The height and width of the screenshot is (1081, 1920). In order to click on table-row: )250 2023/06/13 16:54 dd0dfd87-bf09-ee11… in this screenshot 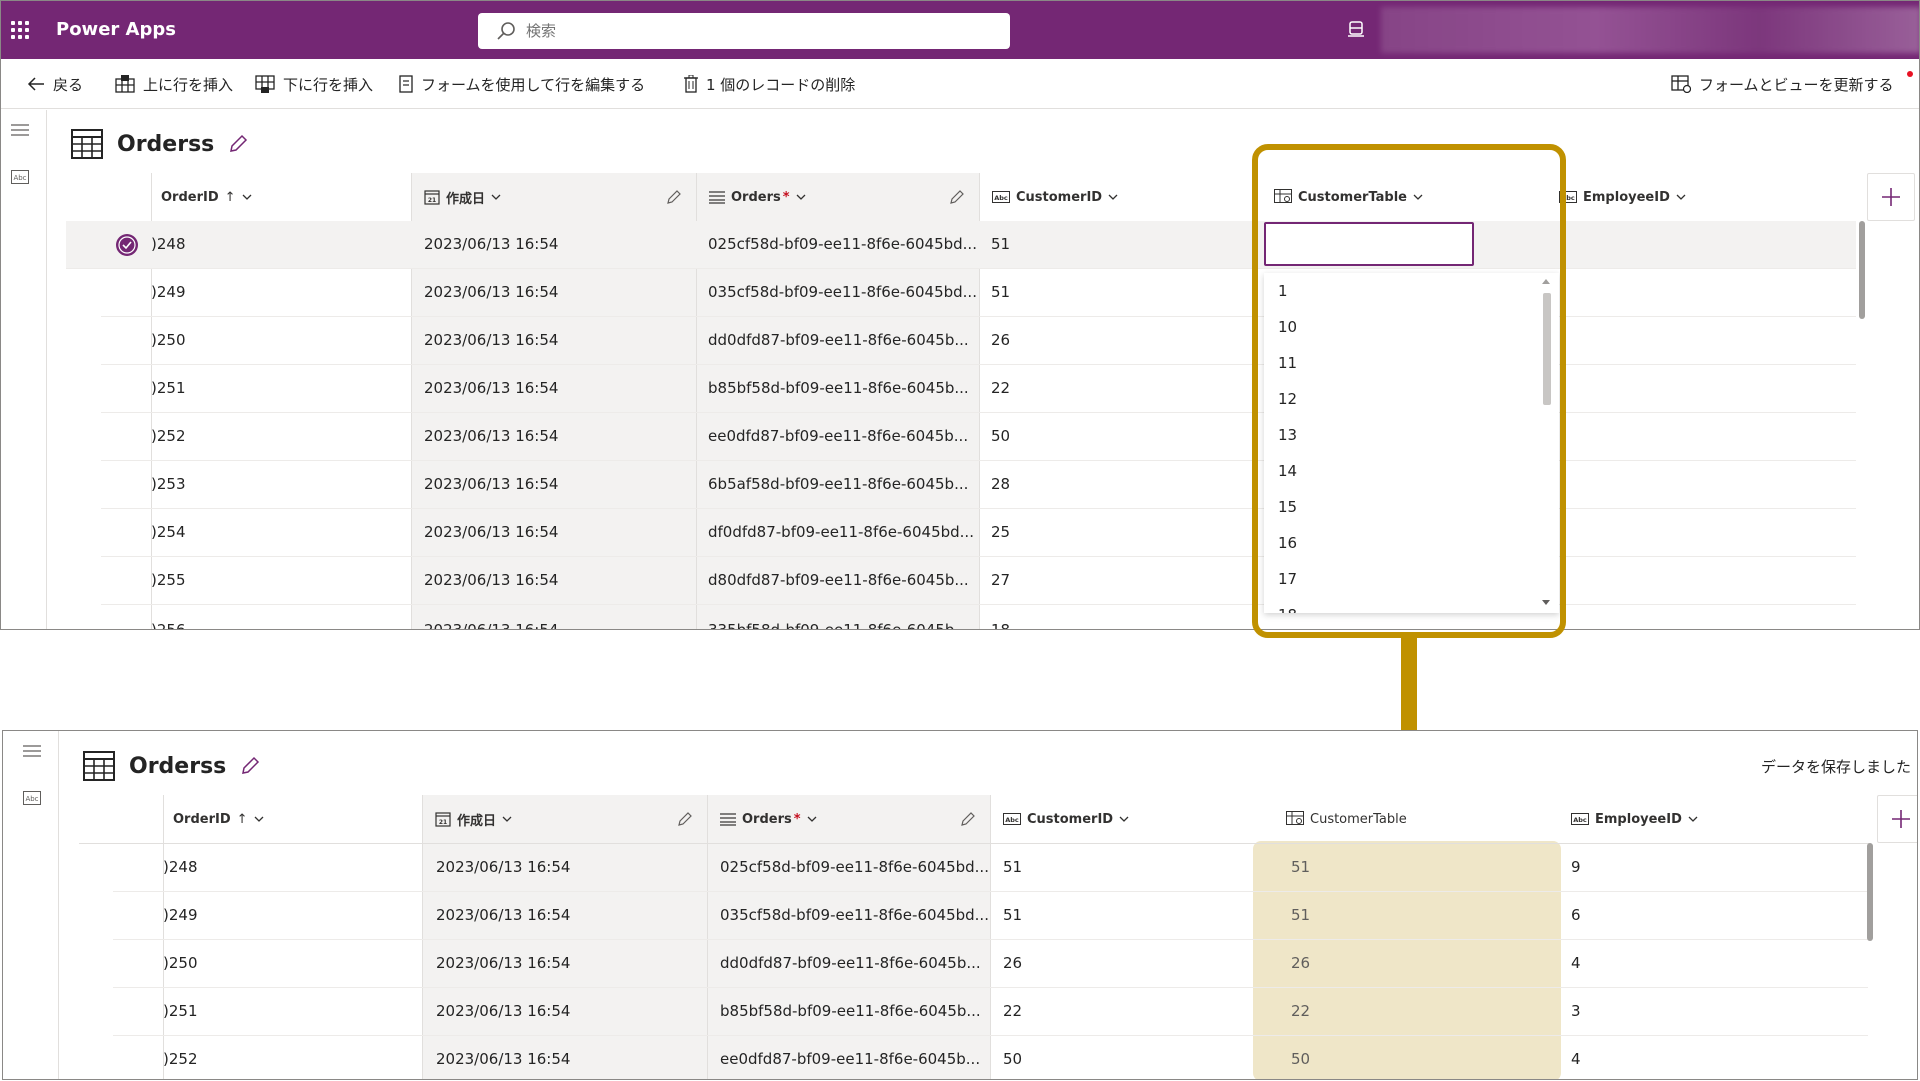, I will do `click(978, 341)`.